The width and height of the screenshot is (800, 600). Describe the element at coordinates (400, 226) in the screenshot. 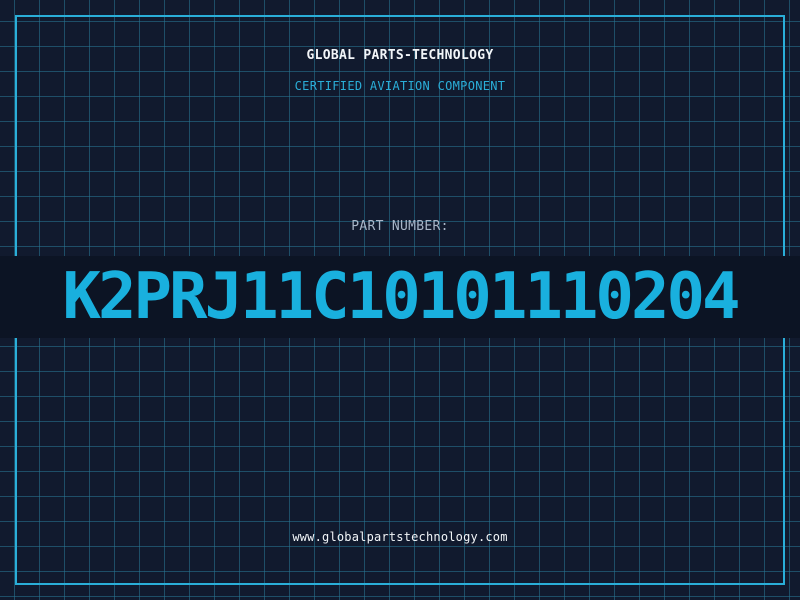

I see `part-number-label: PART NUMBER:` at that location.